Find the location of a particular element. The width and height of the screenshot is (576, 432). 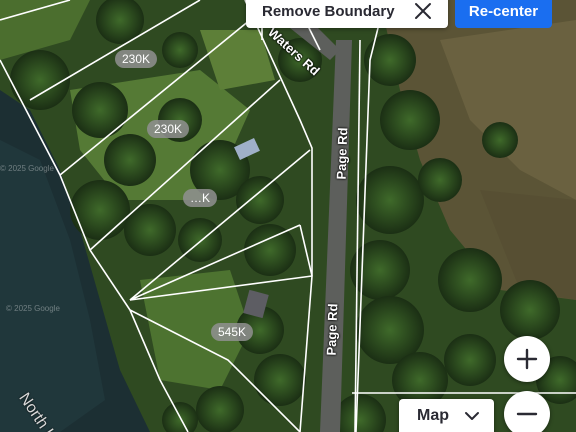

remove-boundary-label: Remove Boundary is located at coordinates (328, 11).